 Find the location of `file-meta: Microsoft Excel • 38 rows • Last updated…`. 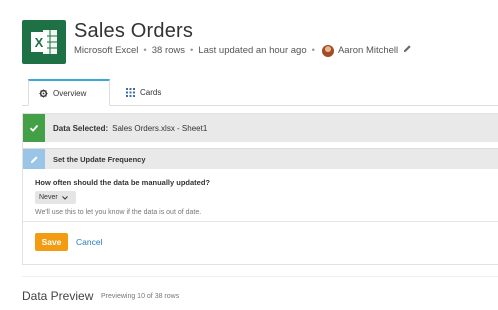

file-meta: Microsoft Excel • 38 rows • Last updated… is located at coordinates (243, 51).